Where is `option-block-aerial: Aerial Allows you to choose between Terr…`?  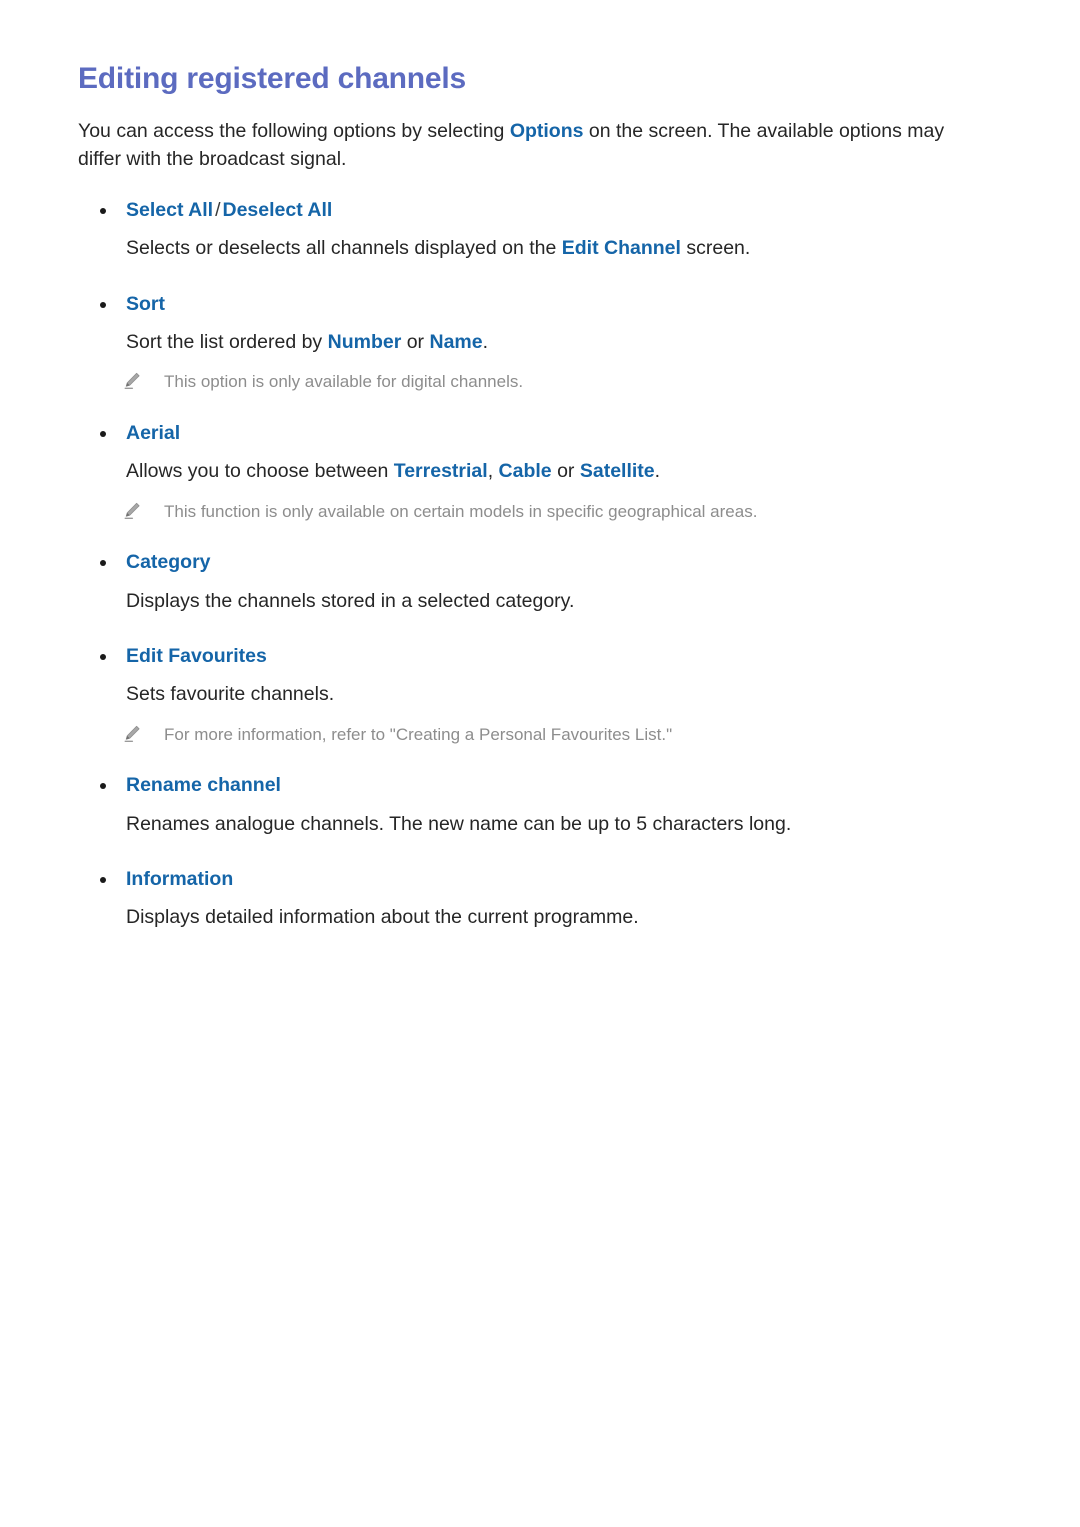 option-block-aerial: Aerial Allows you to choose between Terr… is located at coordinates (539, 471).